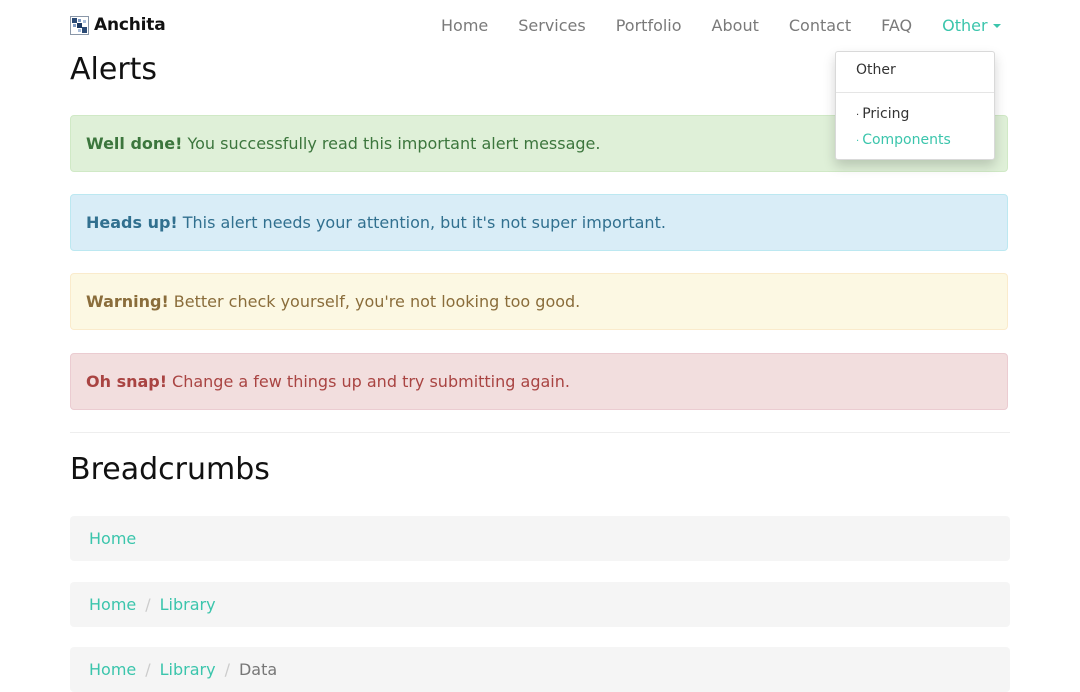  Describe the element at coordinates (876, 70) in the screenshot. I see `dropdown-header: Other` at that location.